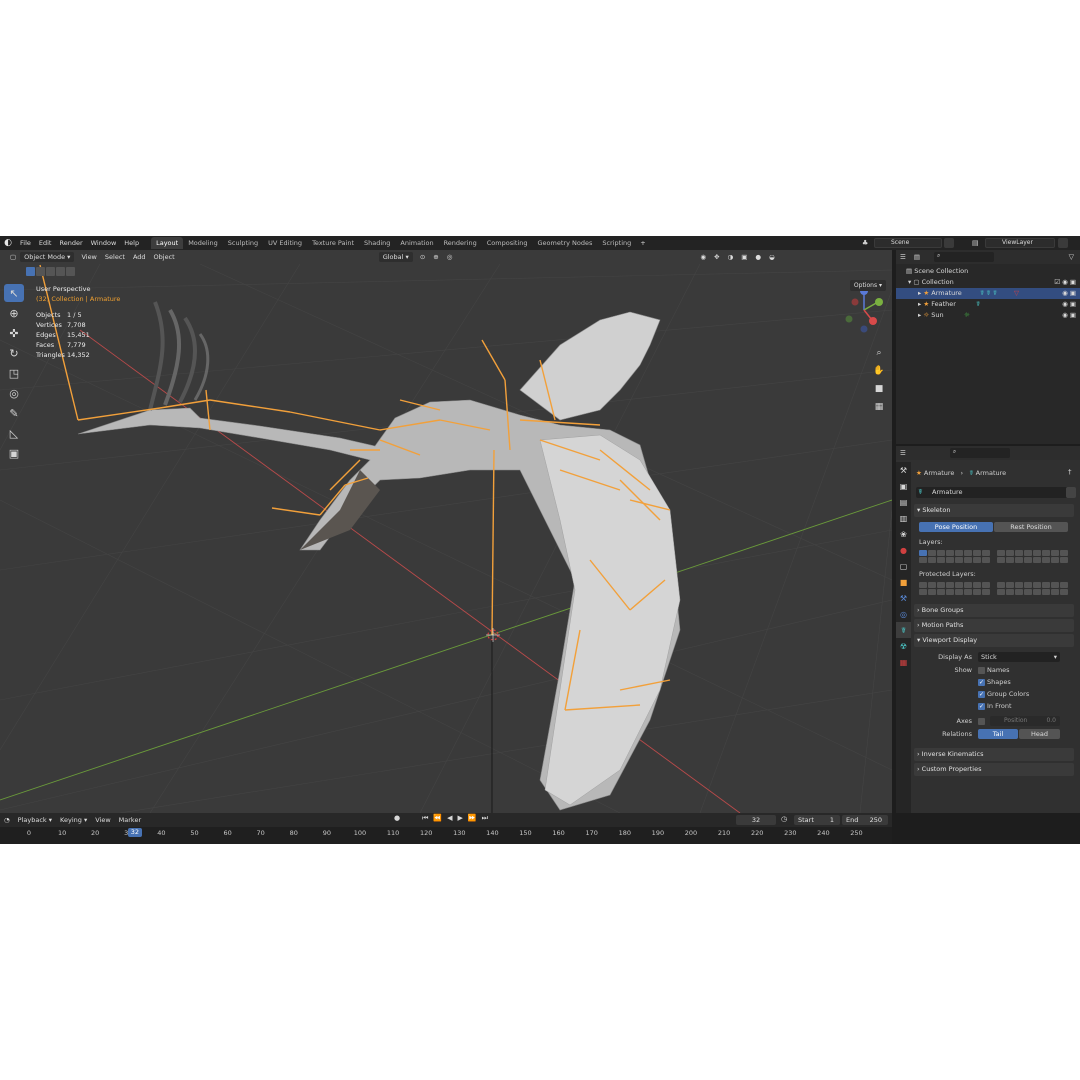 Image resolution: width=1080 pixels, height=1080 pixels. Describe the element at coordinates (14, 413) in the screenshot. I see `annotate-tool-icon: ✎` at that location.